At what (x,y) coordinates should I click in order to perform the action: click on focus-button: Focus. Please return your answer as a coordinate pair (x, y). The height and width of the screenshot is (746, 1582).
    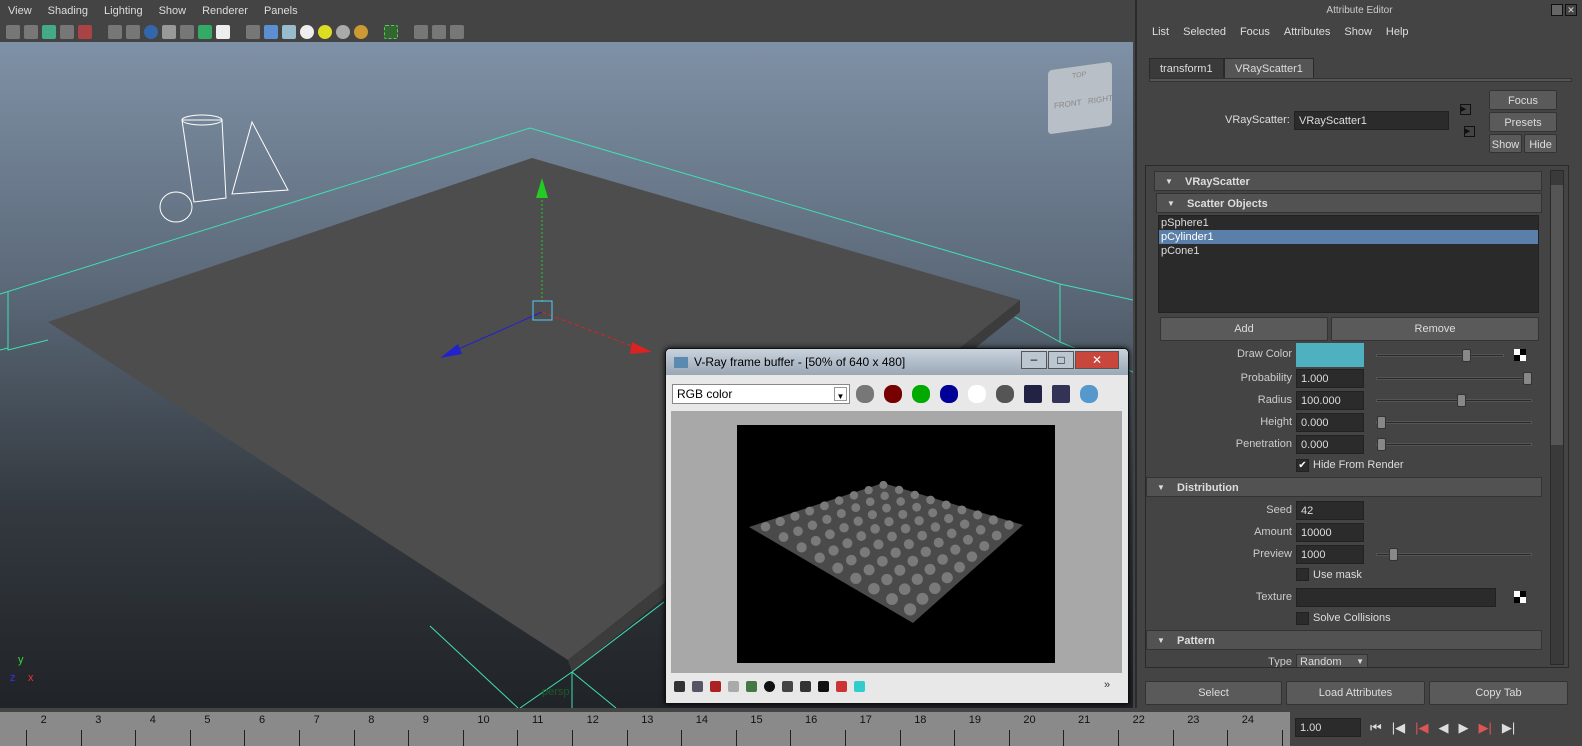
    Looking at the image, I should click on (1523, 100).